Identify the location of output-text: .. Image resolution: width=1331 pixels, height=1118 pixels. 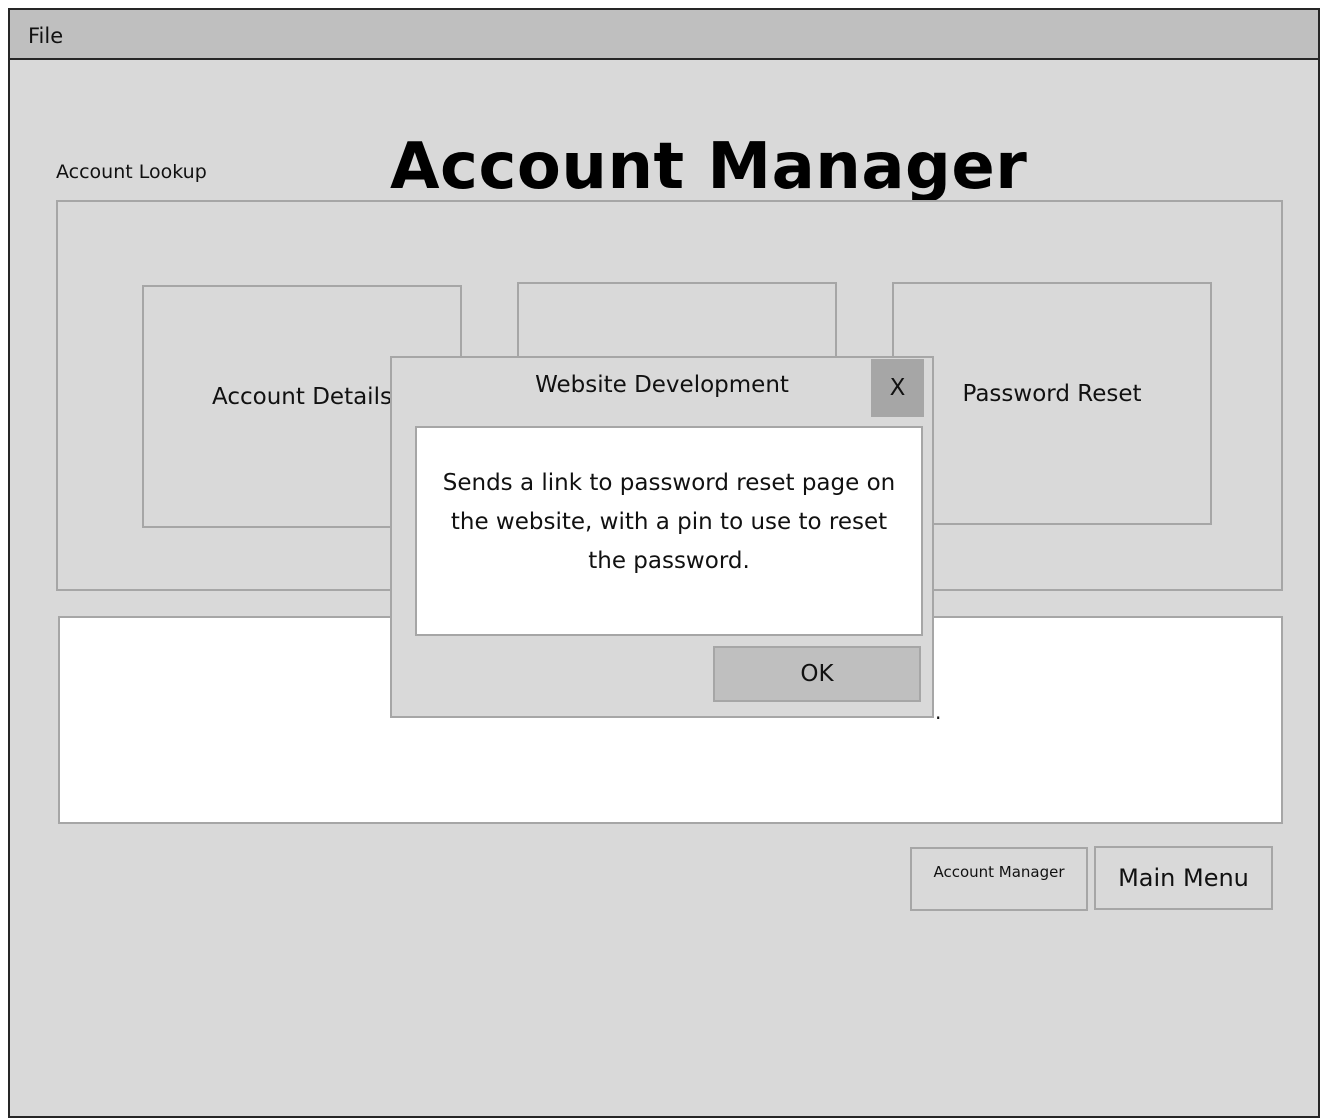
(938, 712).